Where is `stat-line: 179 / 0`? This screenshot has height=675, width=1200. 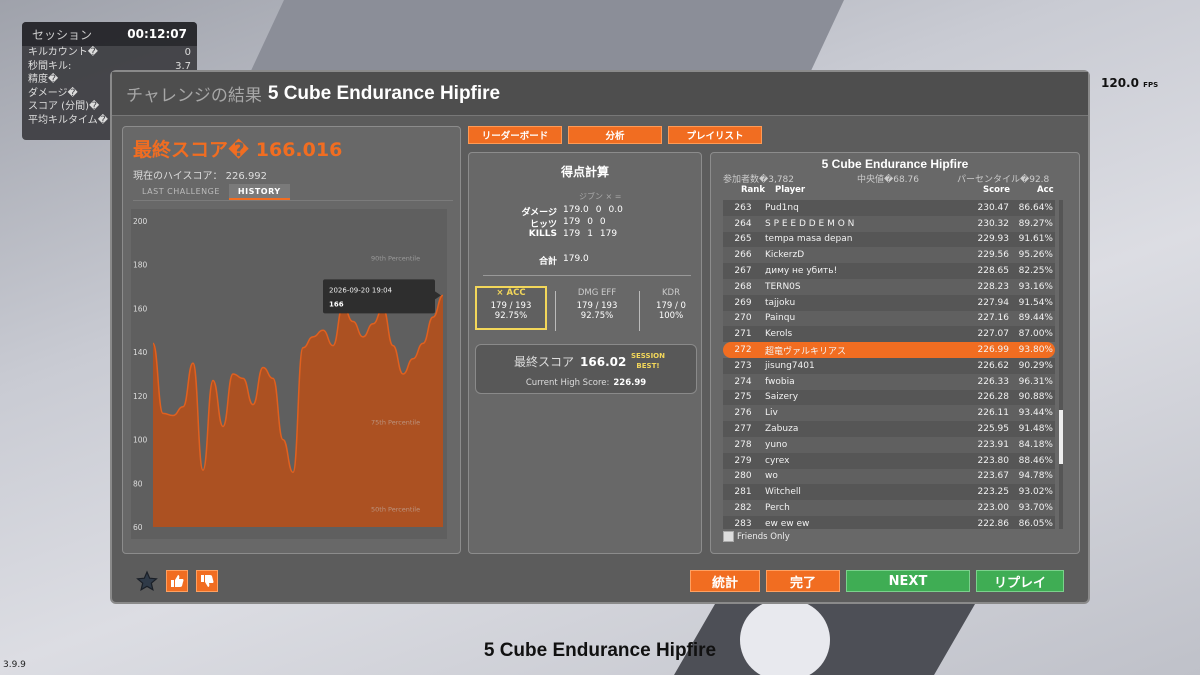
stat-line: 179 / 0 is located at coordinates (671, 306).